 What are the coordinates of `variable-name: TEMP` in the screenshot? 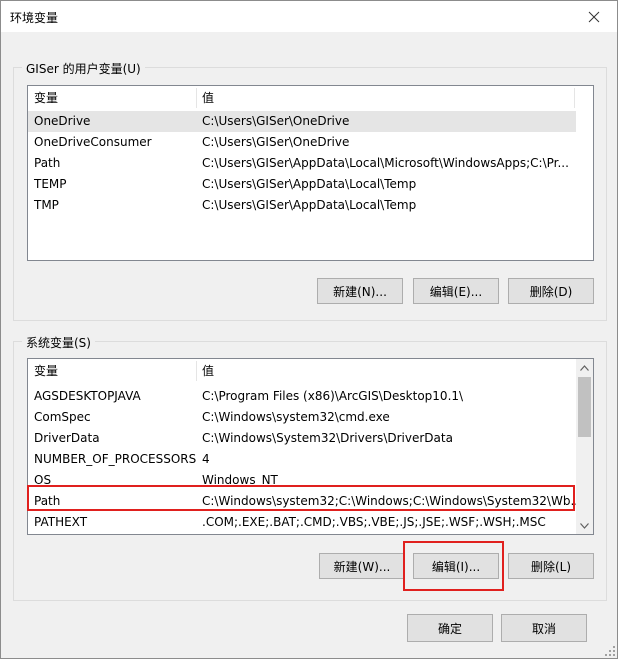 It's located at (50, 184).